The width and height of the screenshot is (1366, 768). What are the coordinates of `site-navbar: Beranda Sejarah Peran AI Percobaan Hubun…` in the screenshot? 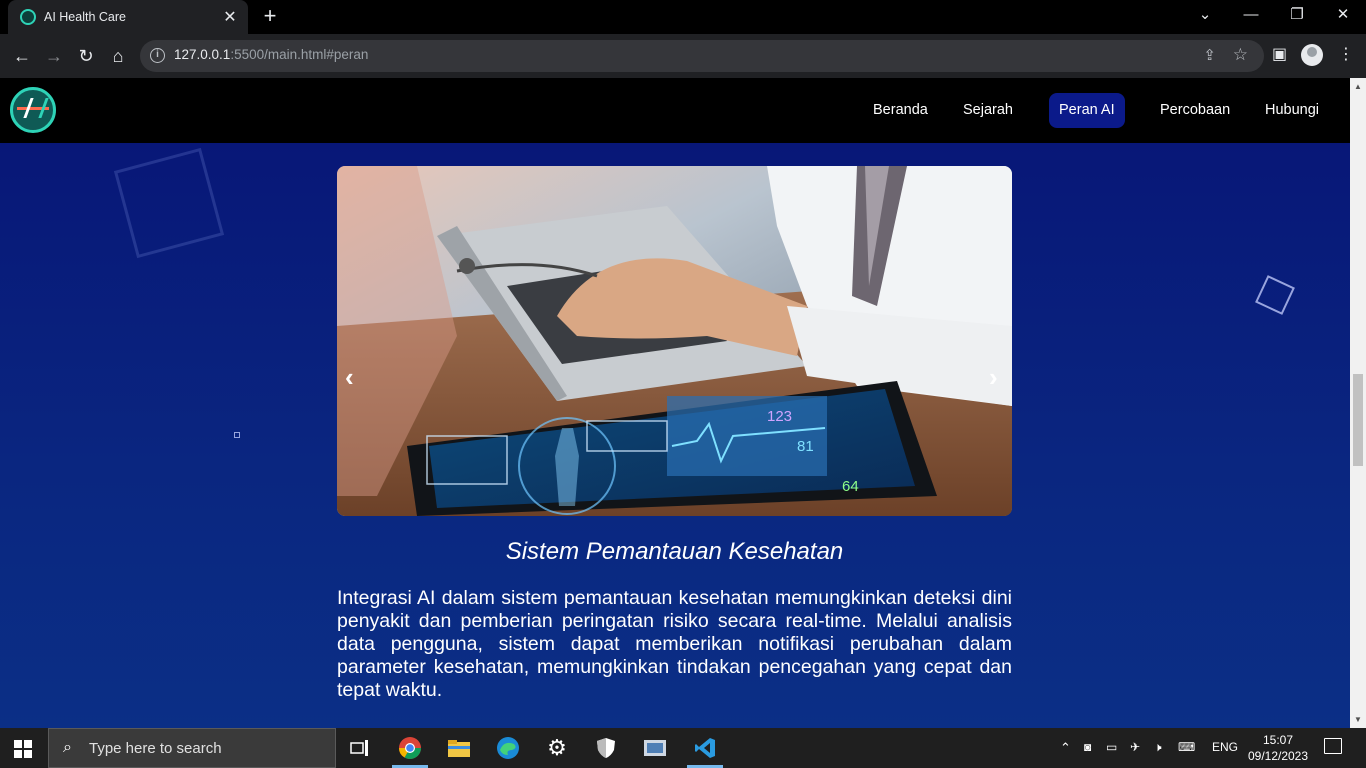 It's located at (675, 110).